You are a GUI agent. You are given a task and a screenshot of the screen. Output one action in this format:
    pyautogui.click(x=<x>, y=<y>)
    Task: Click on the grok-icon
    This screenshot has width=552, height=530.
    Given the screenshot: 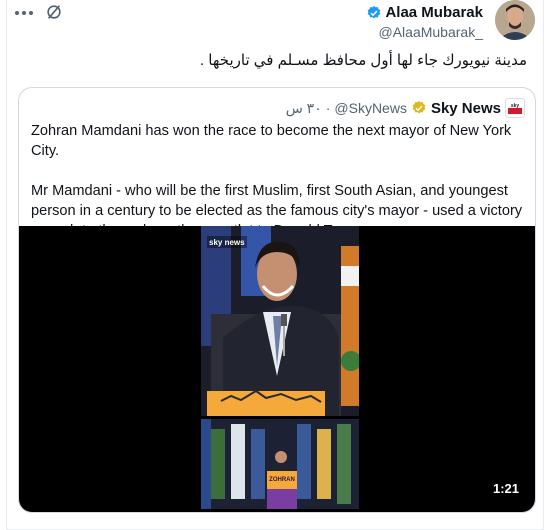 What is the action you would take?
    pyautogui.click(x=54, y=12)
    